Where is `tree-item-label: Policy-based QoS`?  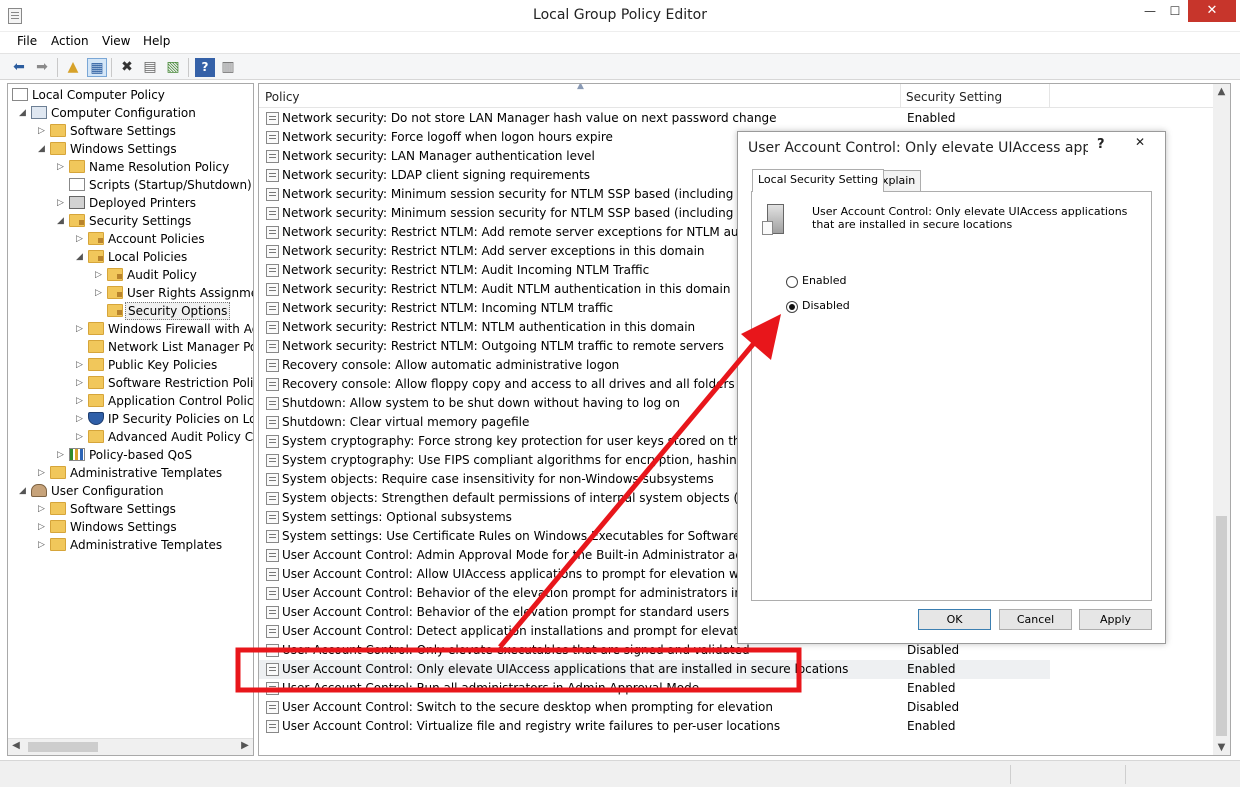 tree-item-label: Policy-based QoS is located at coordinates (140, 455).